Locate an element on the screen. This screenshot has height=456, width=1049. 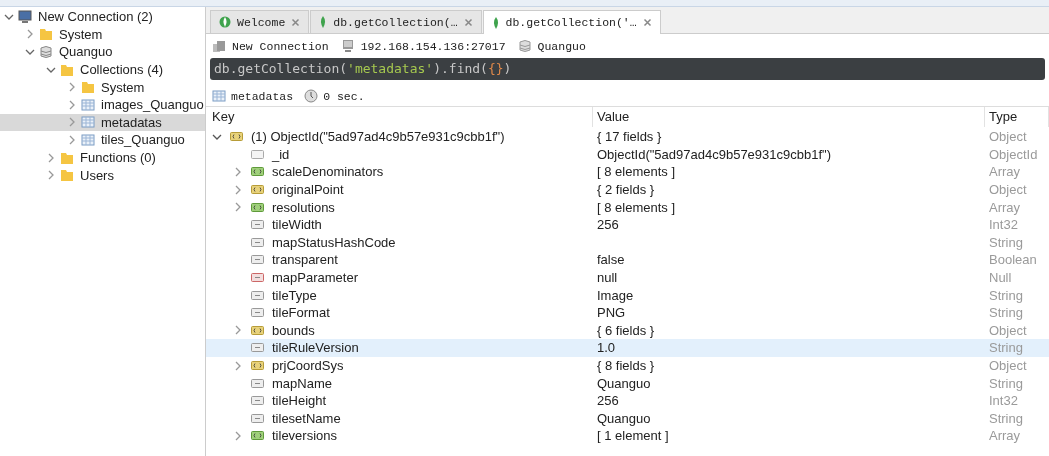
table-row: tileRuleVersion 1.0 String is located at coordinates (627, 348).